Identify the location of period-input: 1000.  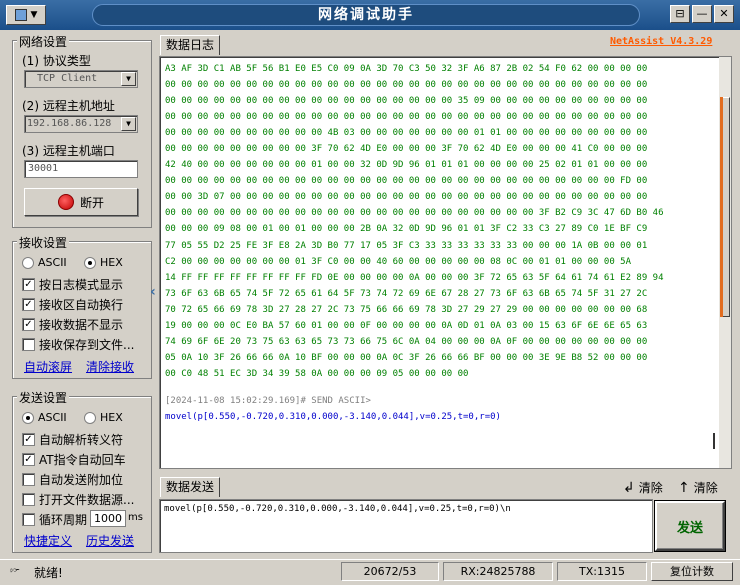
(108, 518).